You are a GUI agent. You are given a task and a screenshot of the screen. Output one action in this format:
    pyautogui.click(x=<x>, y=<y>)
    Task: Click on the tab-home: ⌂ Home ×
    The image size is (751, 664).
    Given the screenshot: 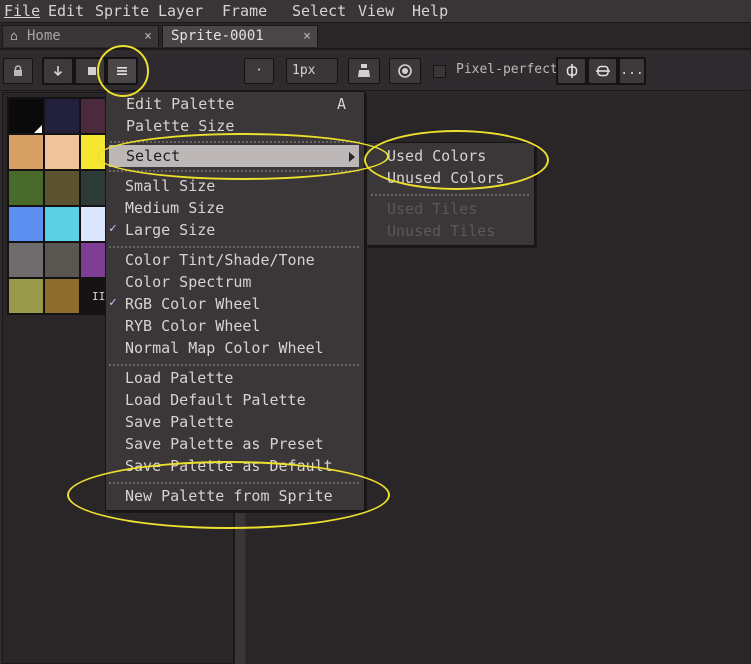 What is the action you would take?
    pyautogui.click(x=80, y=36)
    